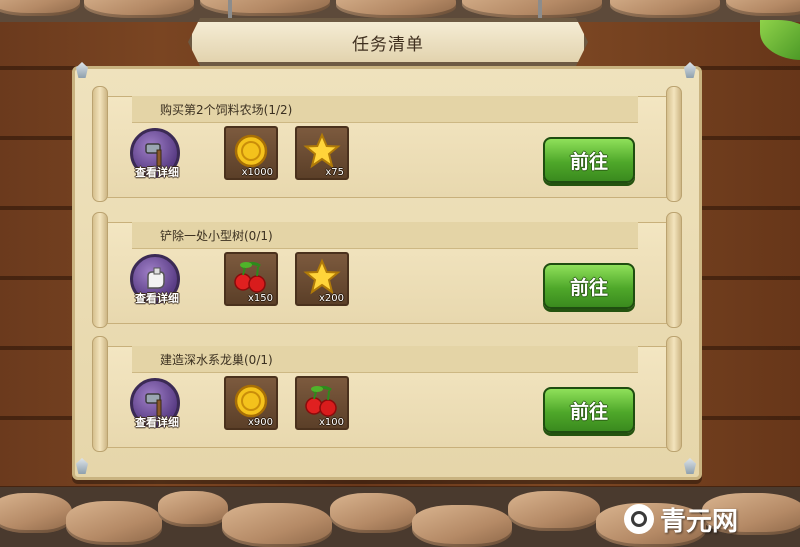 The image size is (800, 547). I want to click on reward-slot: x150, so click(251, 279).